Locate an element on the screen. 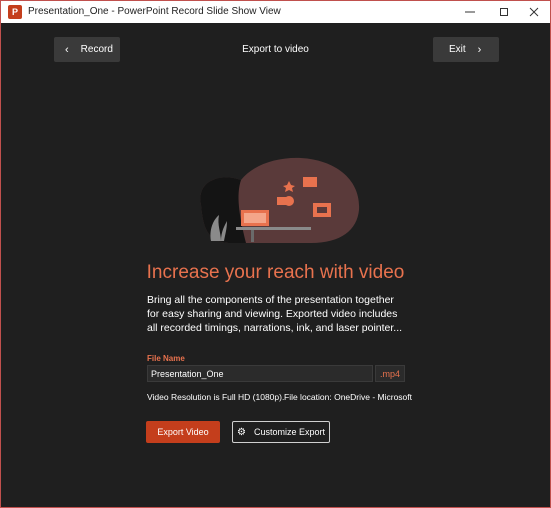  export-video-button: Export Video is located at coordinates (183, 432).